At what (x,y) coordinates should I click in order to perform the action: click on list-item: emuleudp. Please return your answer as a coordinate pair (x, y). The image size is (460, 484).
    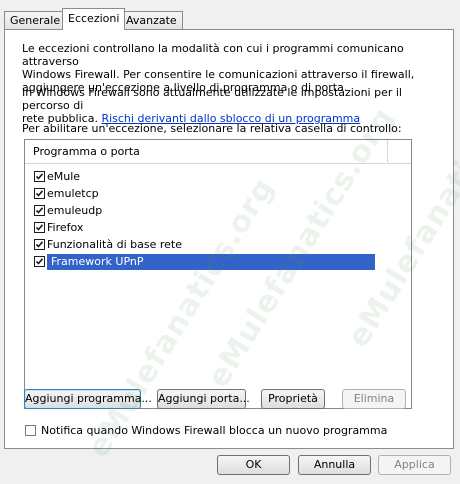
    Looking at the image, I should click on (68, 211).